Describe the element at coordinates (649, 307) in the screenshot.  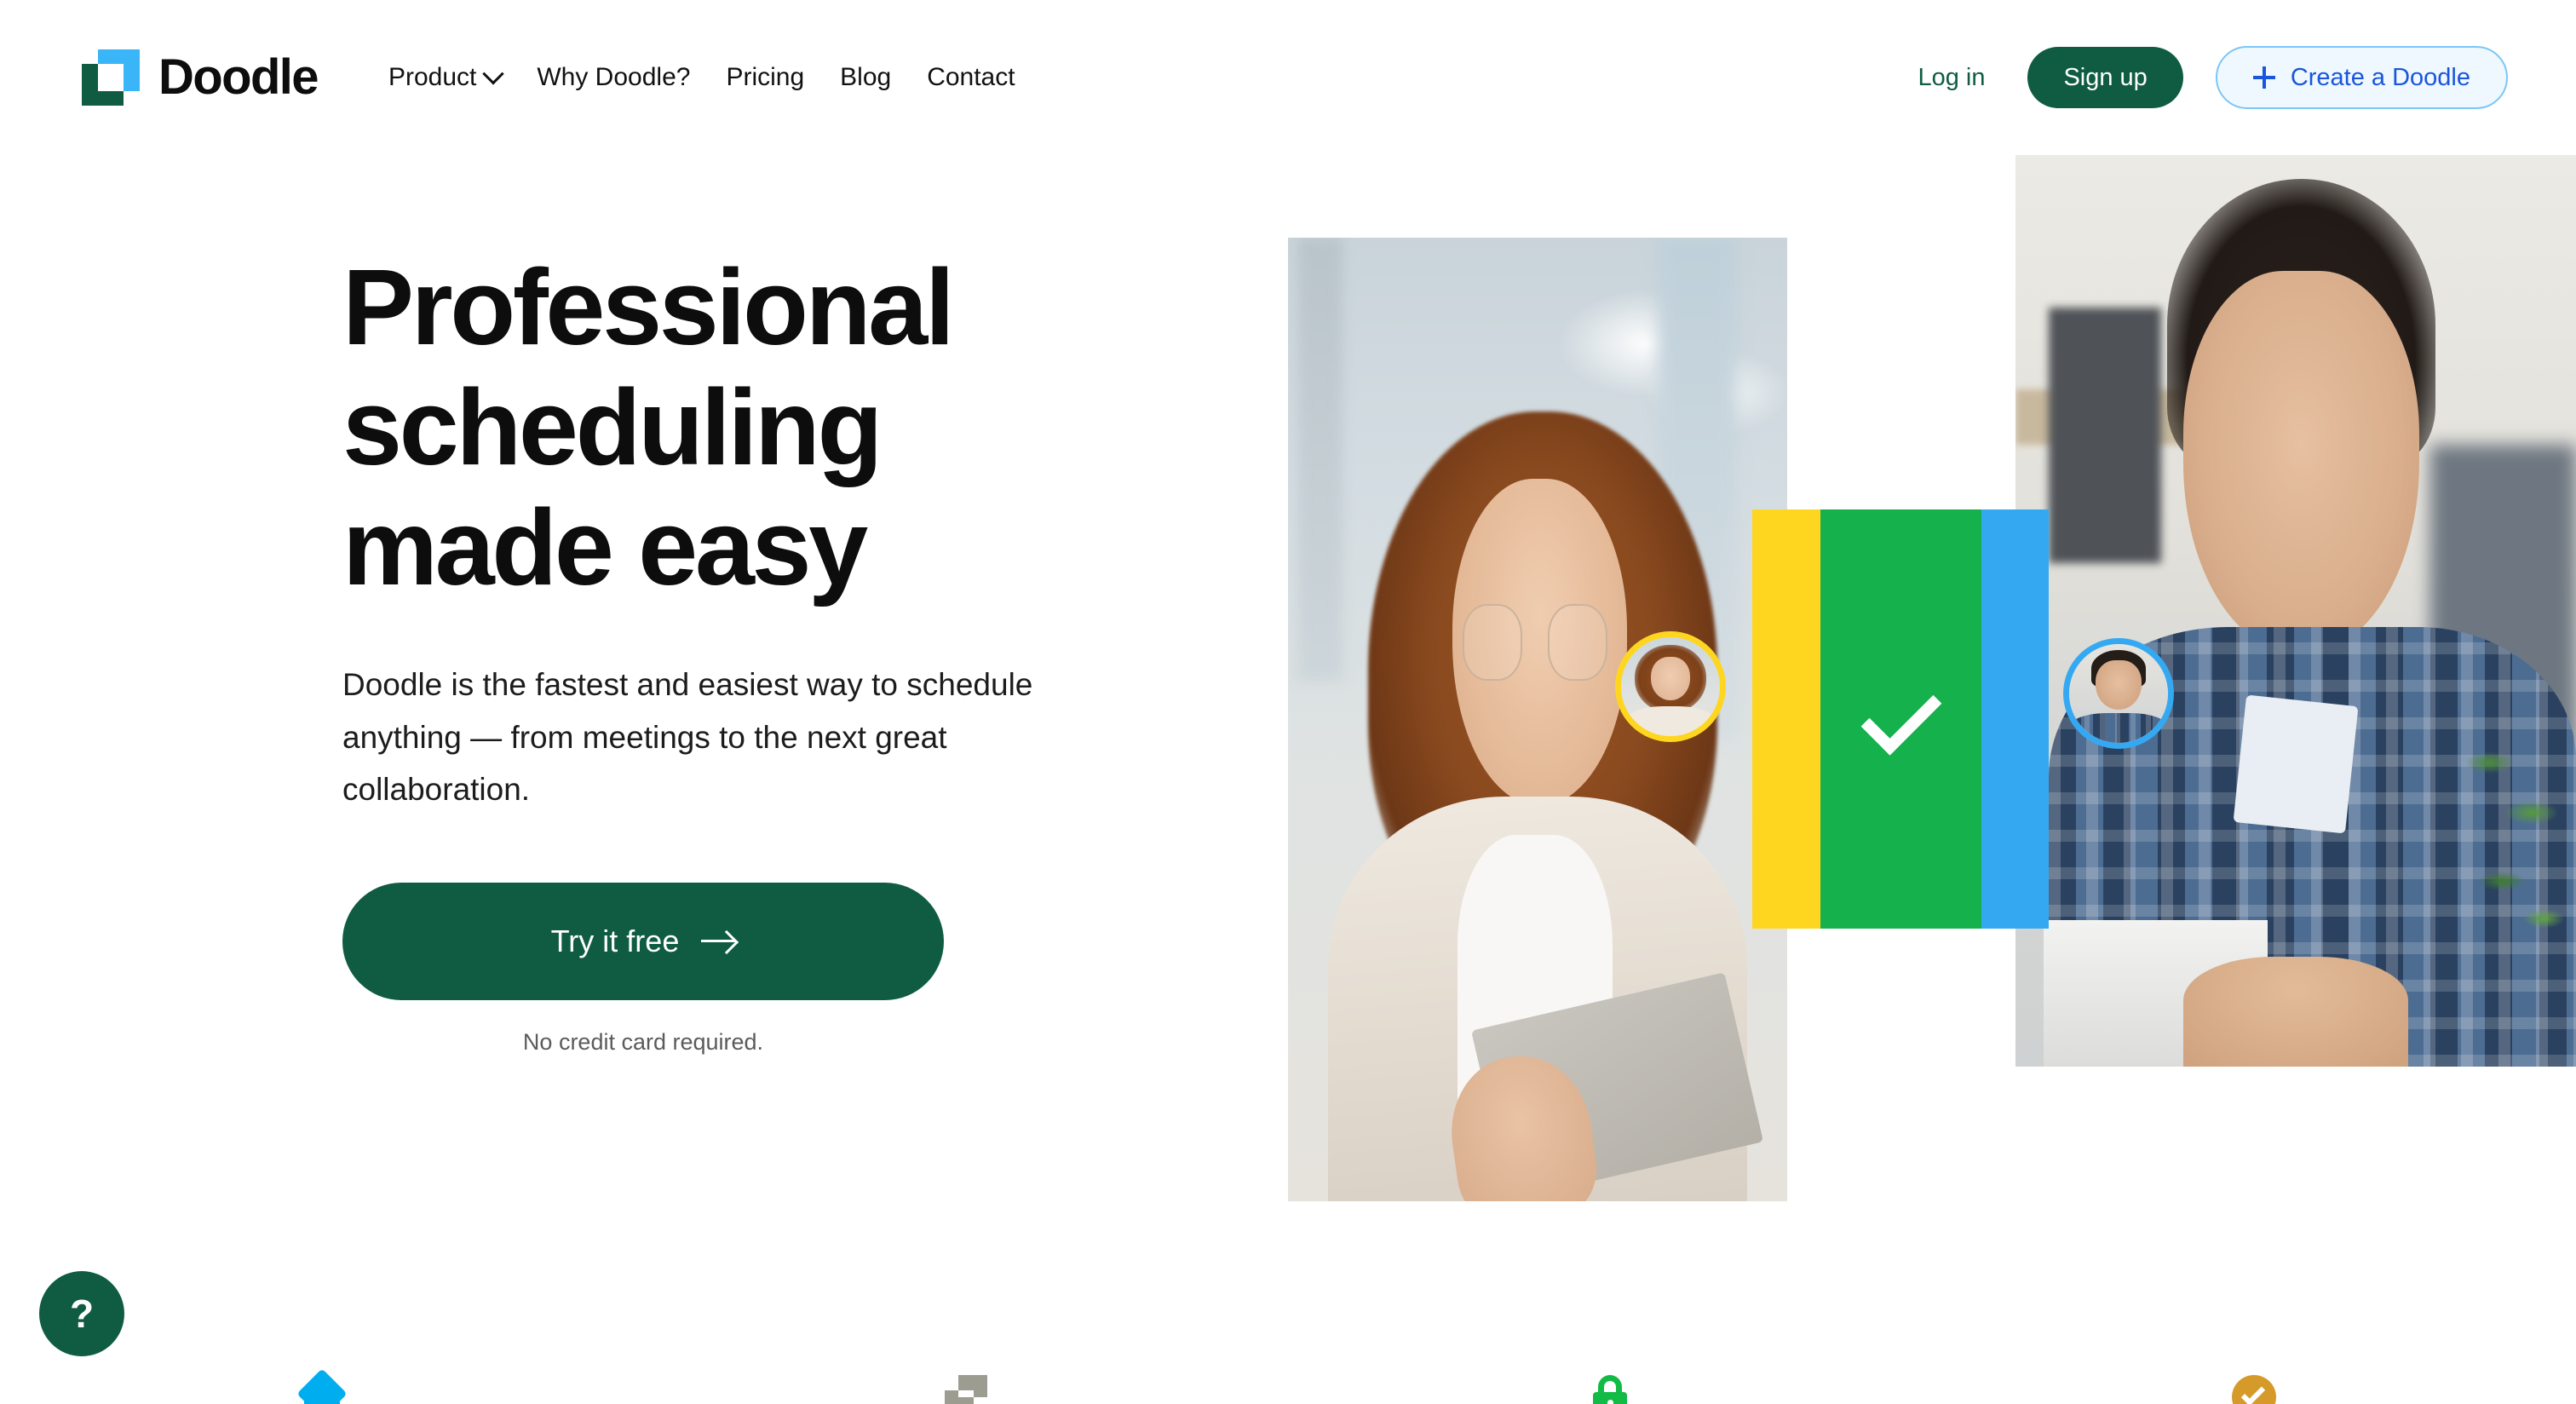
I see `hero-title-line-1: Professional` at that location.